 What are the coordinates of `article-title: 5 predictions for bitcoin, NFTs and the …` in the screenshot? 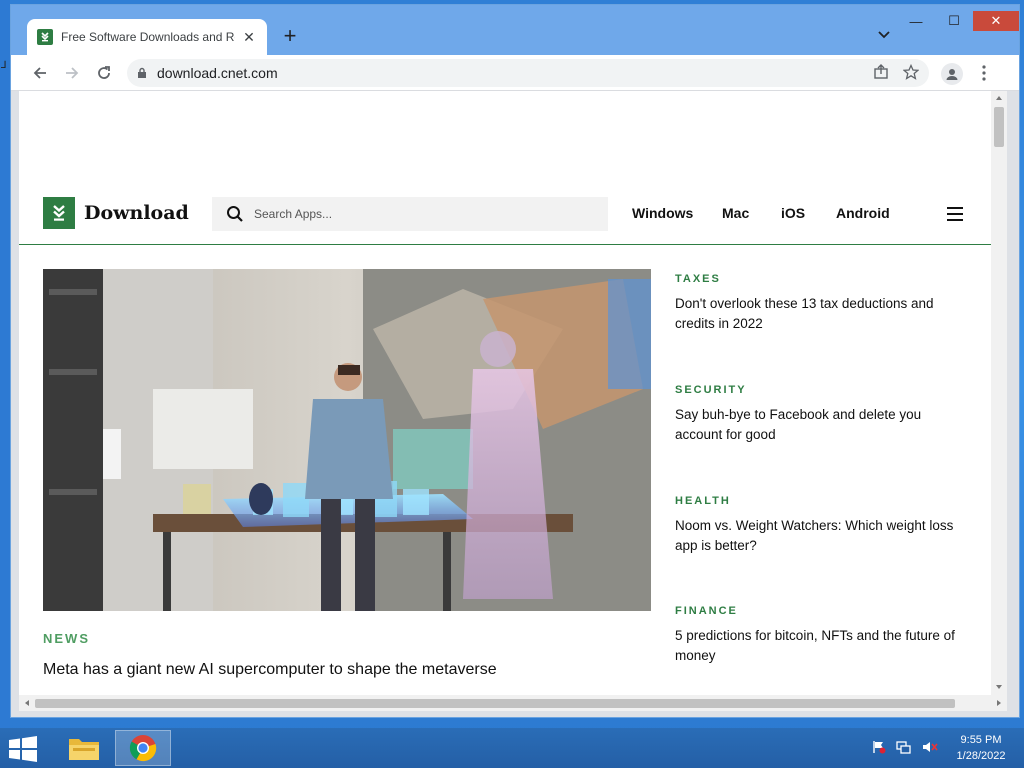 It's located at (821, 646).